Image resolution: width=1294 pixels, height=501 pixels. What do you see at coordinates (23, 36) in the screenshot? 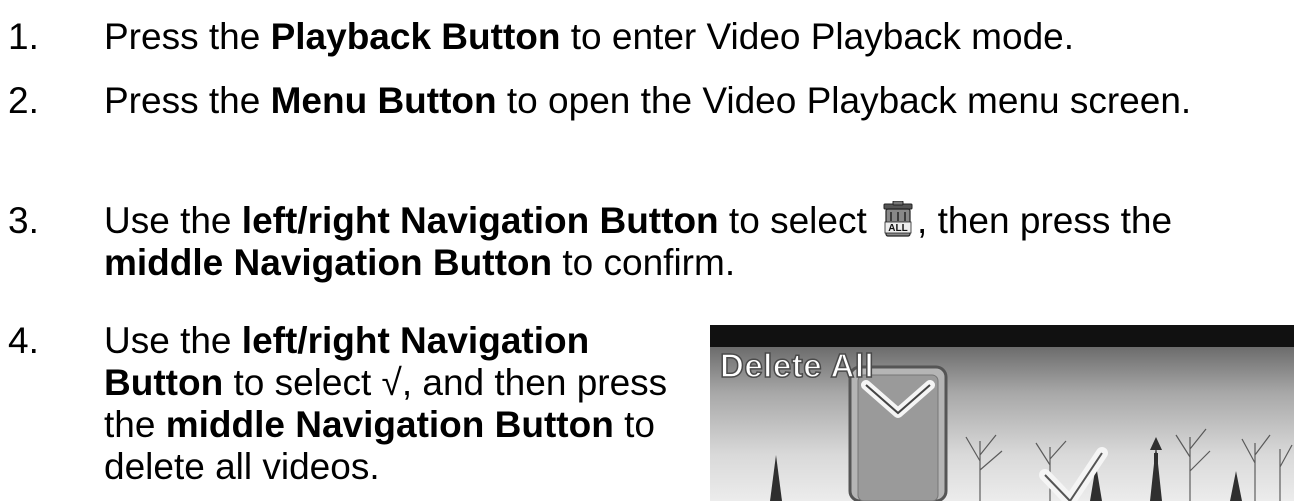
I see `step-number: 1.` at bounding box center [23, 36].